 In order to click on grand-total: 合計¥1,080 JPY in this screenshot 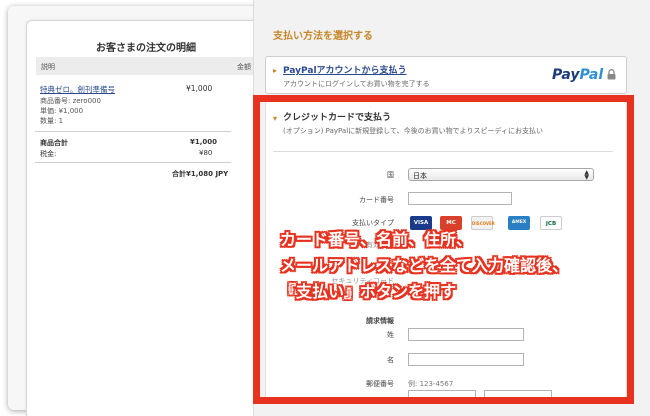, I will do `click(200, 174)`.